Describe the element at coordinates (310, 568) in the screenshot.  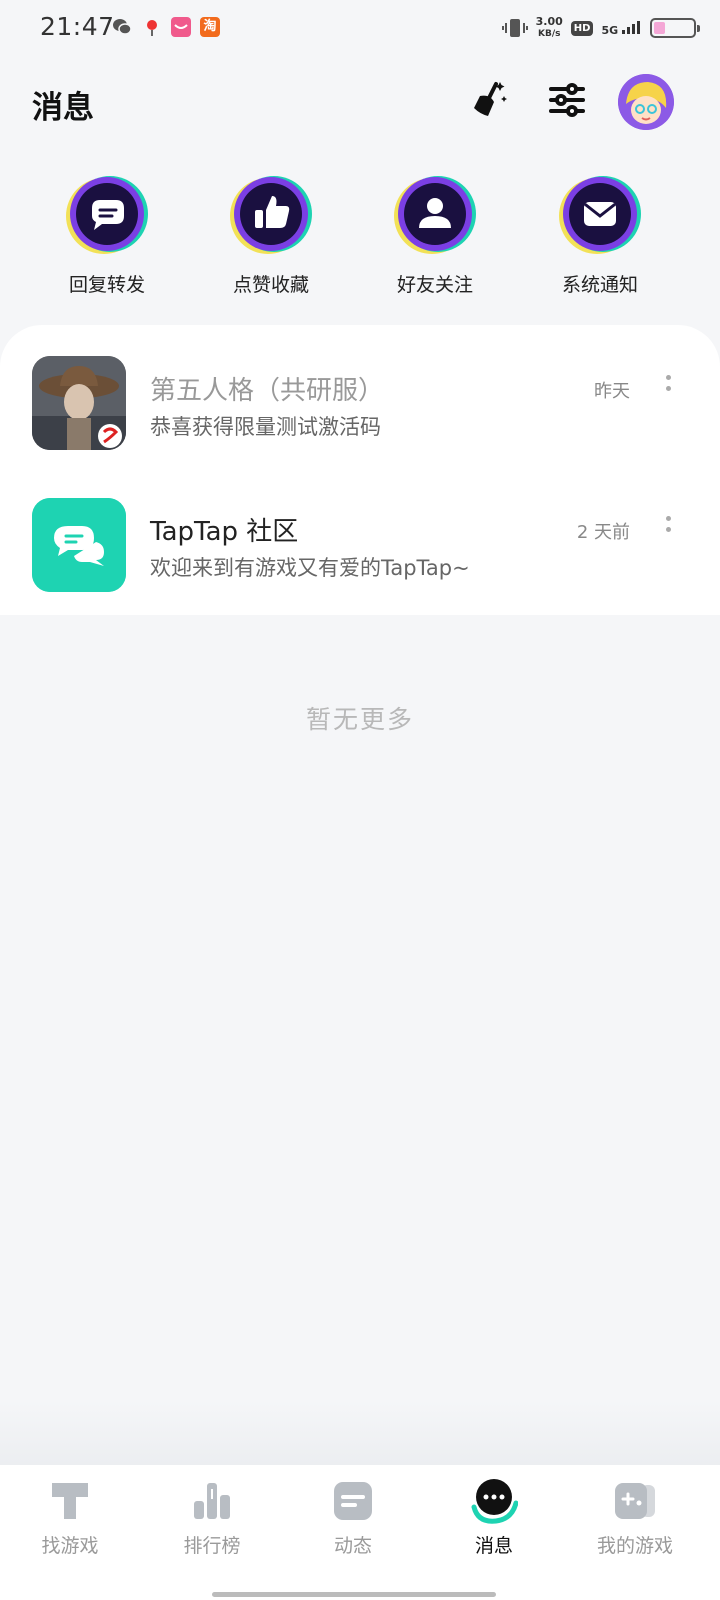
I see `message-subtitle: 欢迎来到有游戏又有爱的TapTap~` at that location.